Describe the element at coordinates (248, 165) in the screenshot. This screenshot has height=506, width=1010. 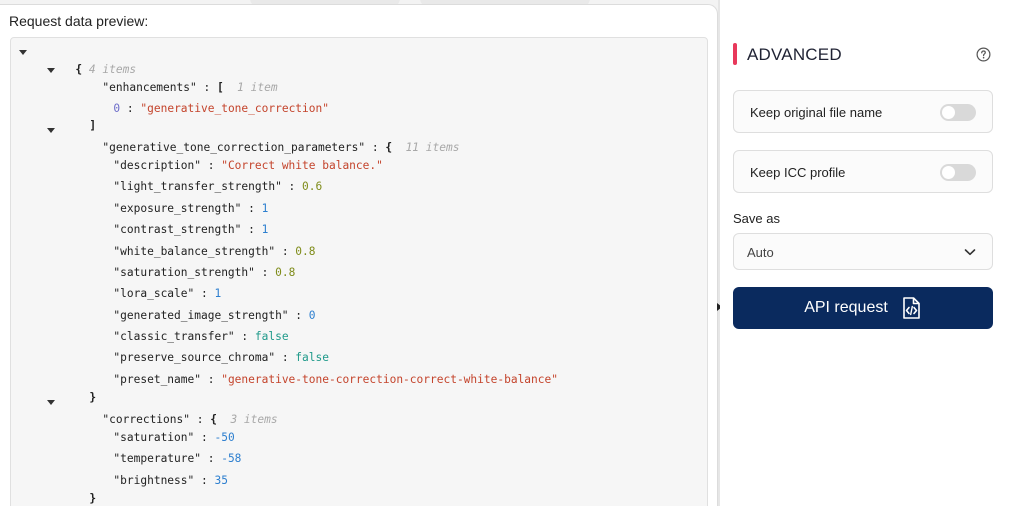
I see `json-line: "description" : "Correct white balance."` at that location.